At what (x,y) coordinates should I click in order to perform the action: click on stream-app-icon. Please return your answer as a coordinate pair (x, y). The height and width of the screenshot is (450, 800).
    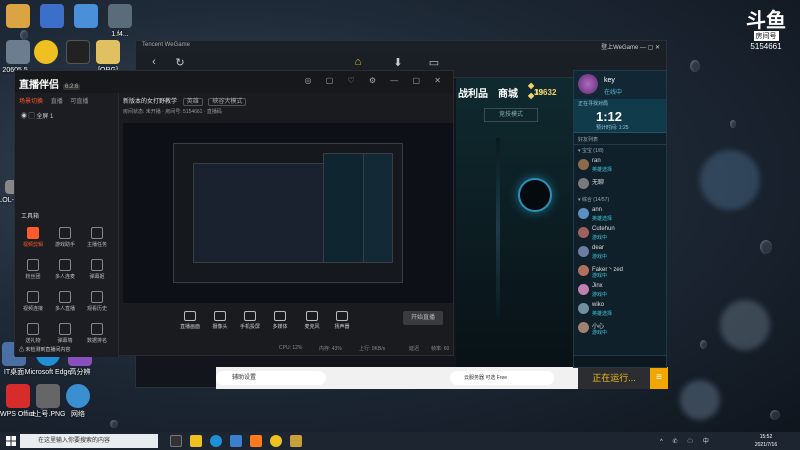
    Looking at the image, I should click on (256, 441).